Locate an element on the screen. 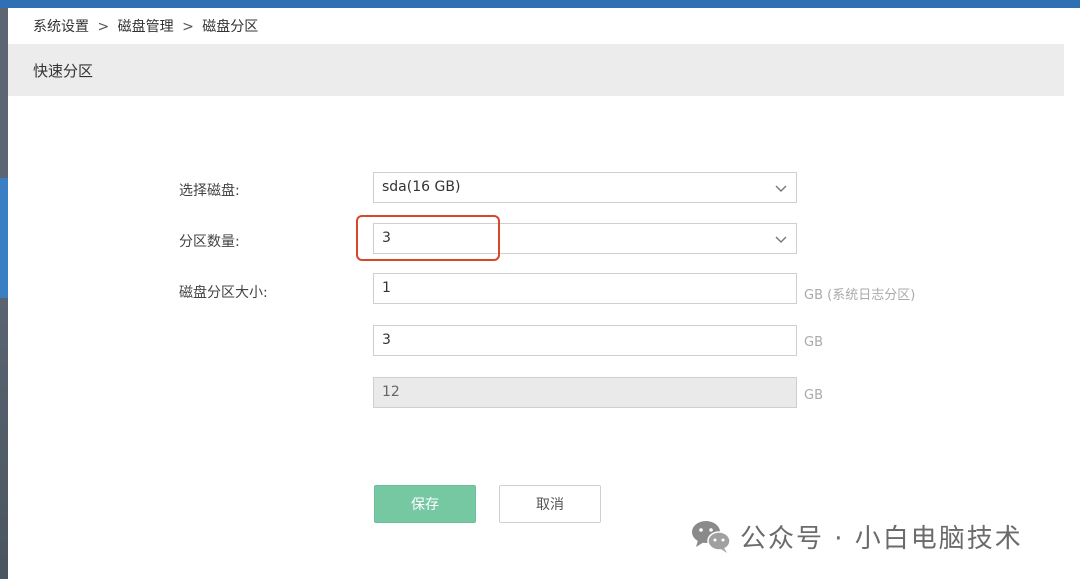 The image size is (1080, 579). partition-size-value: 12 is located at coordinates (391, 392).